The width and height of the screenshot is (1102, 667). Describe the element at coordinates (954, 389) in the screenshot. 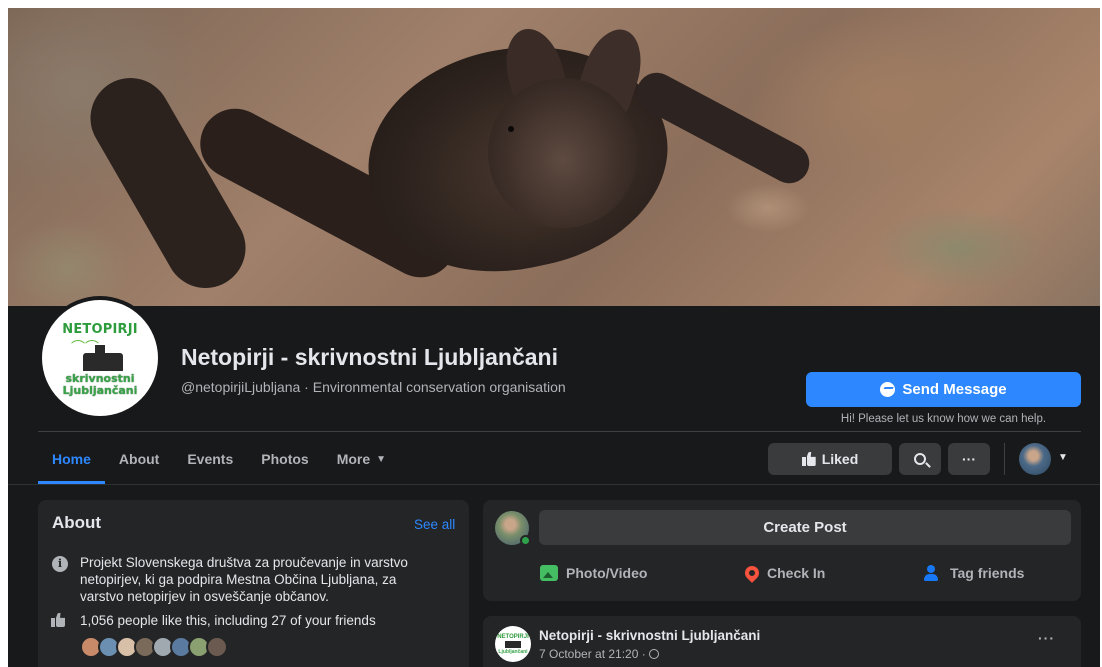

I see `send-message-label: Send Message` at that location.